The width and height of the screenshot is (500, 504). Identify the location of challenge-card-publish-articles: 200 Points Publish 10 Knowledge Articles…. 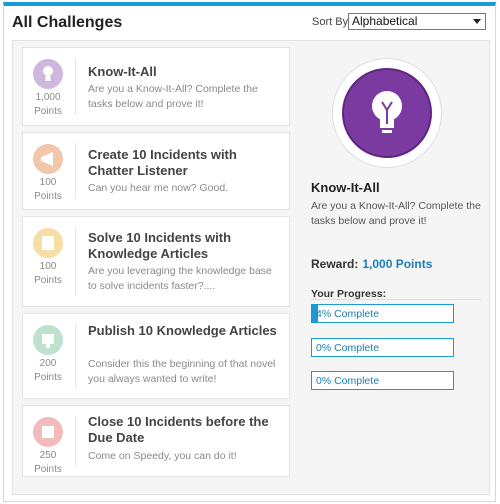
(156, 356).